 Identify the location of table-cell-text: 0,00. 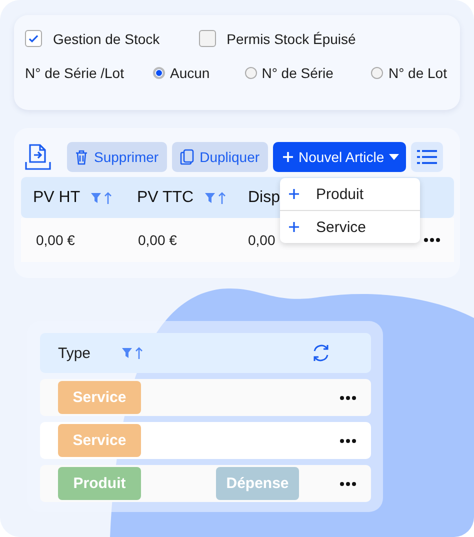
(262, 240).